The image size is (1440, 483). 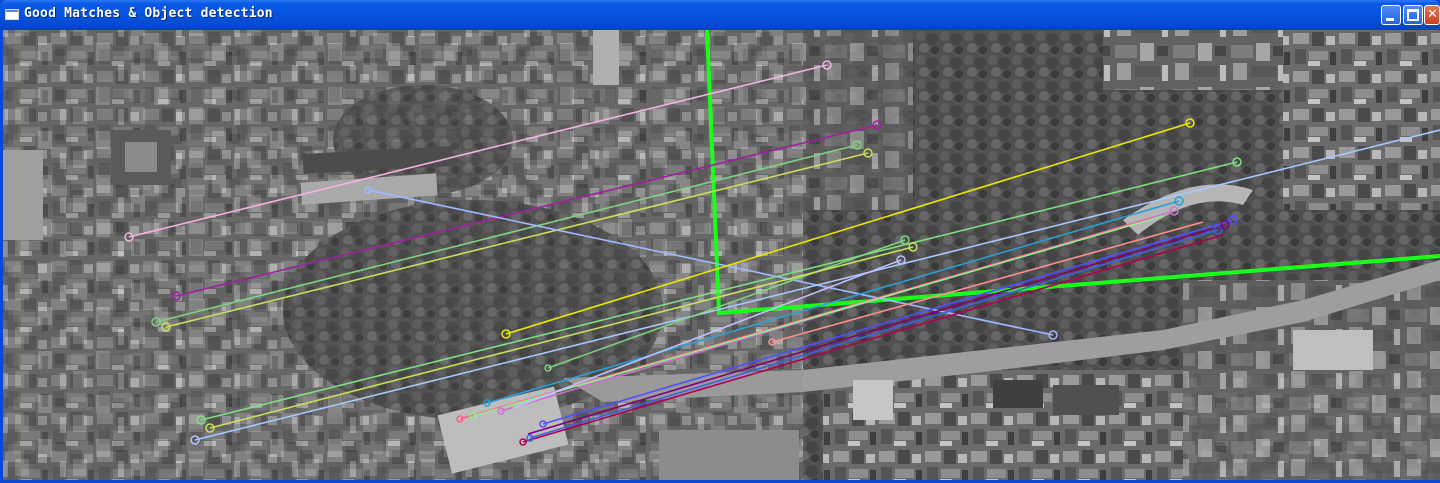 I want to click on minimize-icon, so click(x=1390, y=19).